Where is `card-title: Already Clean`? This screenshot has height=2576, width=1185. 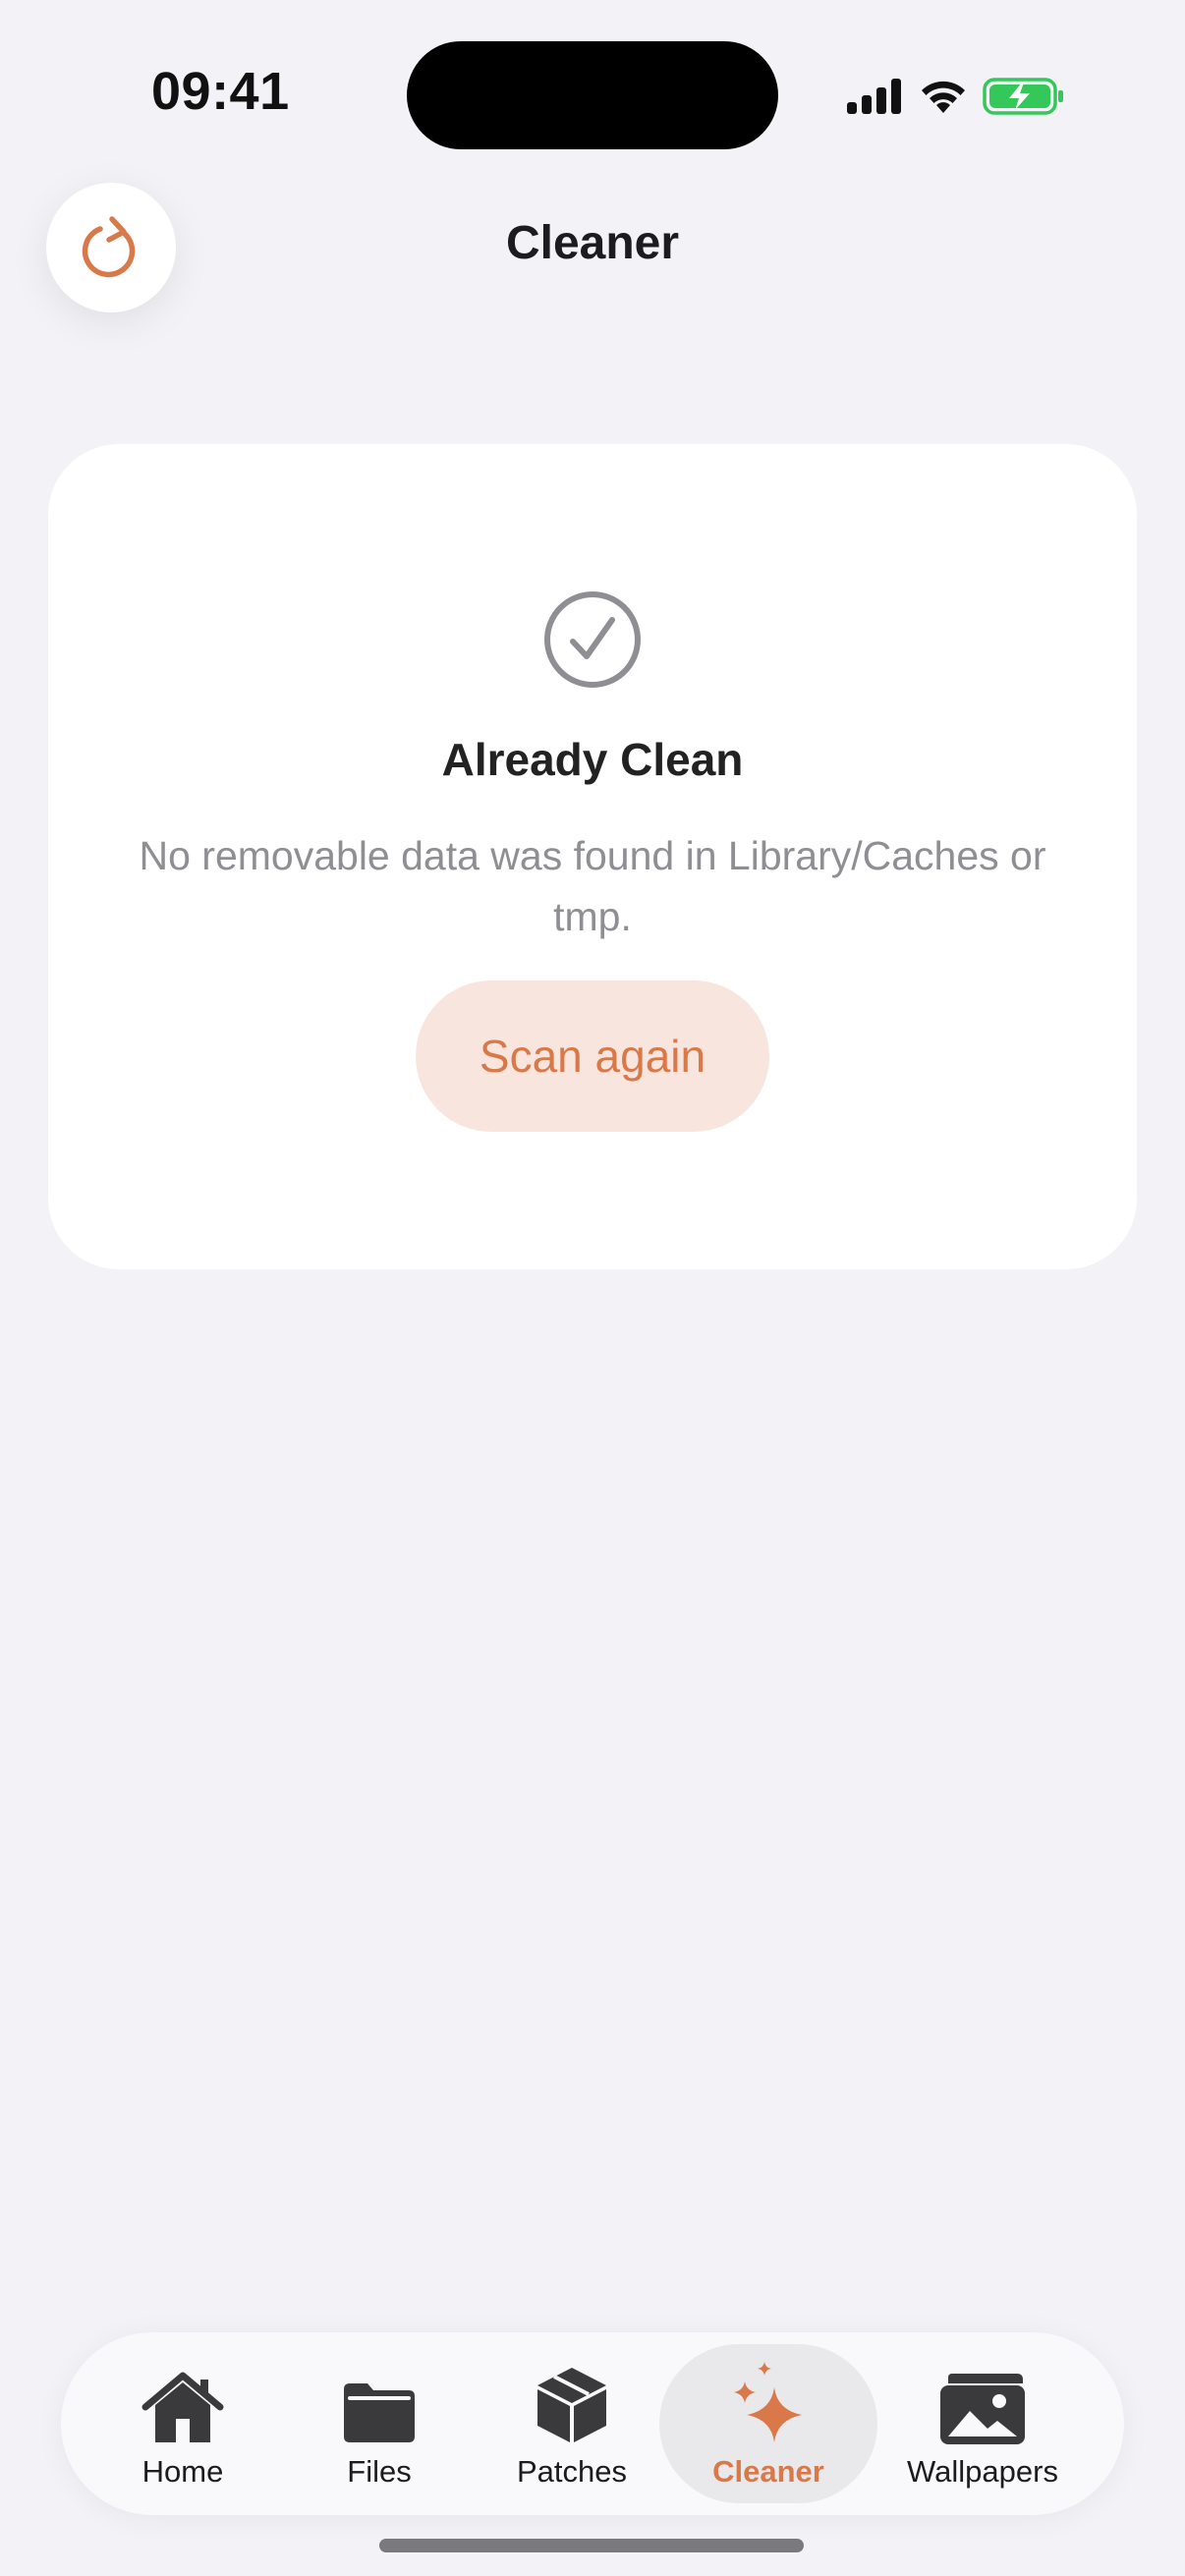
card-title: Already Clean is located at coordinates (592, 759).